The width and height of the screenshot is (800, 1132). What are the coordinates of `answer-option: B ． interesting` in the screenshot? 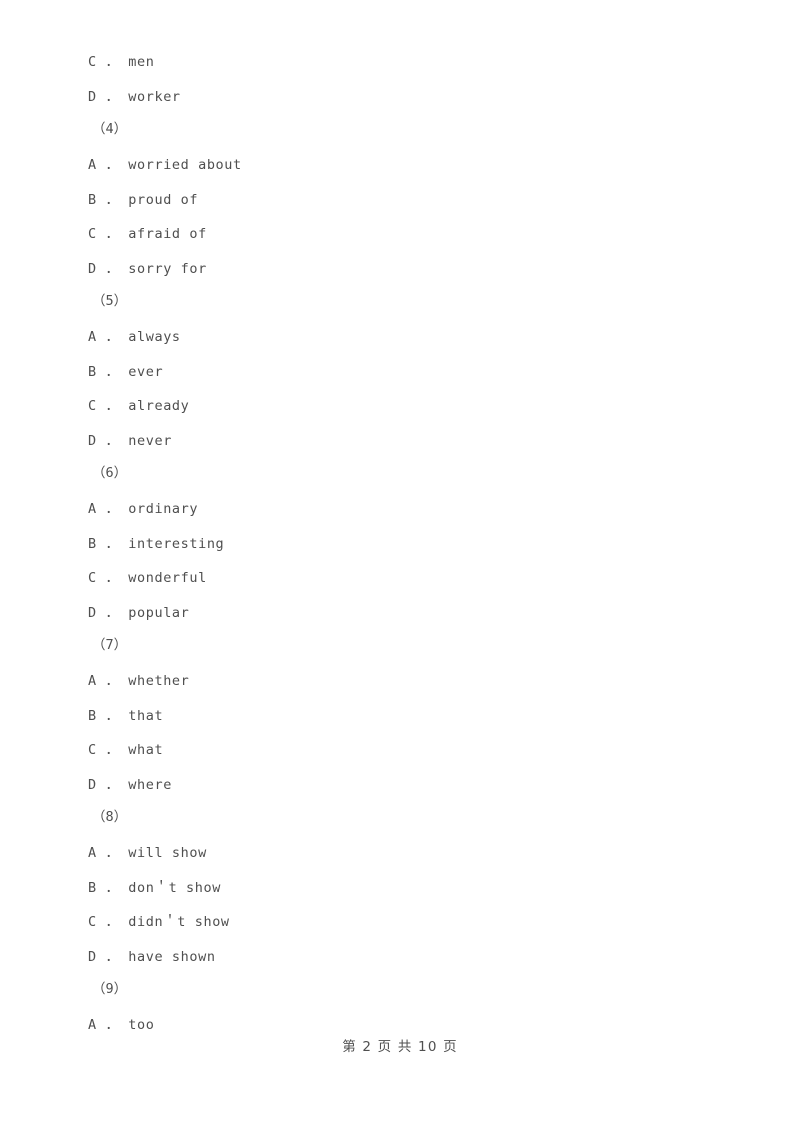 It's located at (156, 544).